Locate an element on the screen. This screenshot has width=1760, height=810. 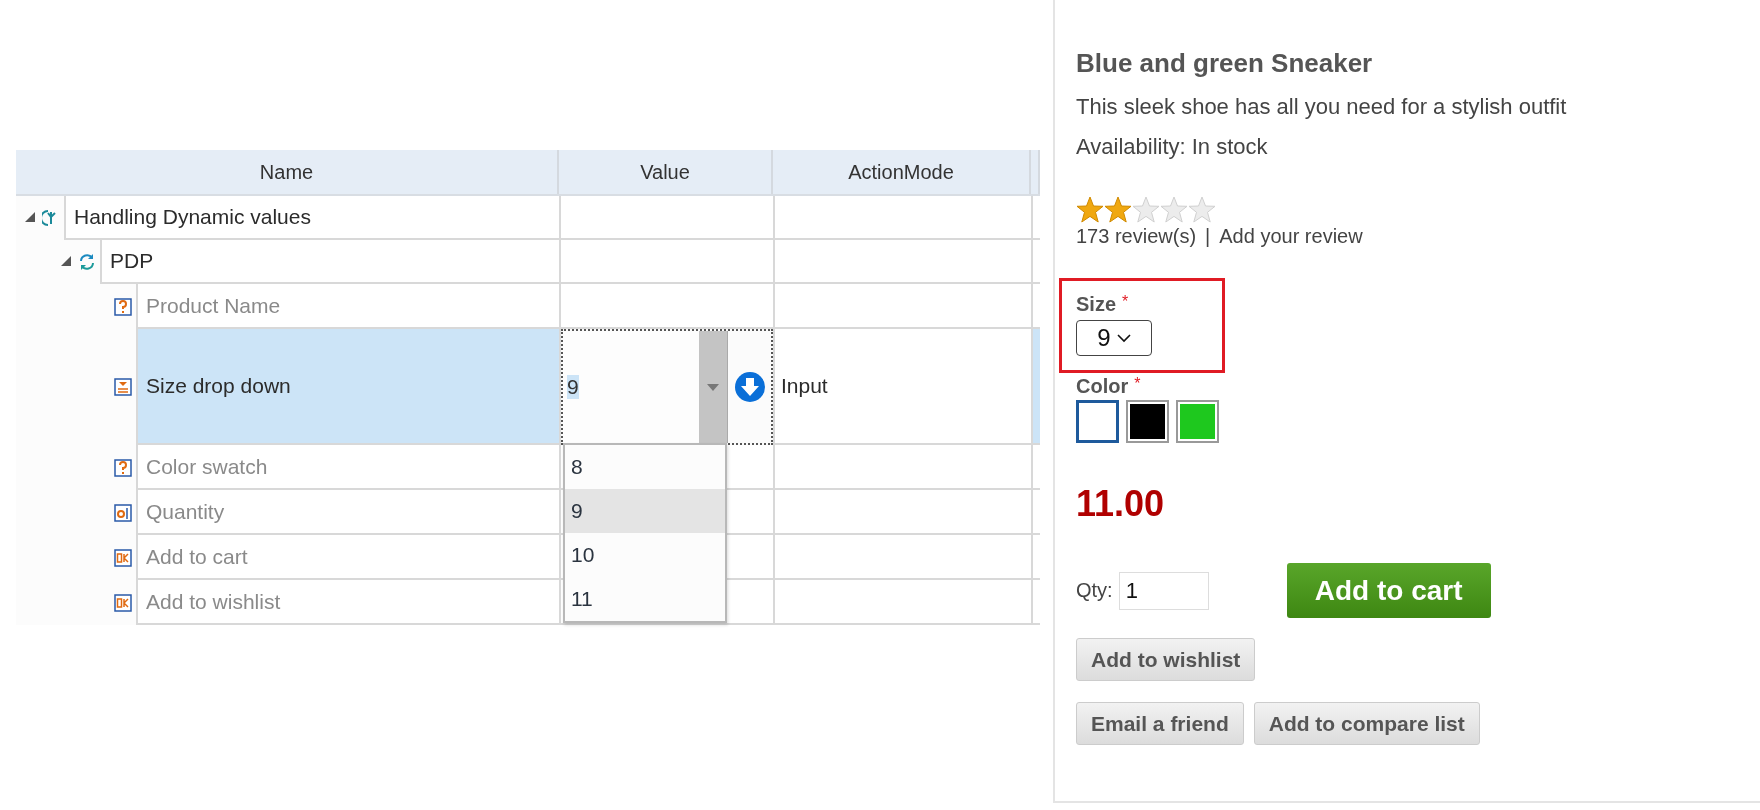
dropdown-icon is located at coordinates (123, 387).